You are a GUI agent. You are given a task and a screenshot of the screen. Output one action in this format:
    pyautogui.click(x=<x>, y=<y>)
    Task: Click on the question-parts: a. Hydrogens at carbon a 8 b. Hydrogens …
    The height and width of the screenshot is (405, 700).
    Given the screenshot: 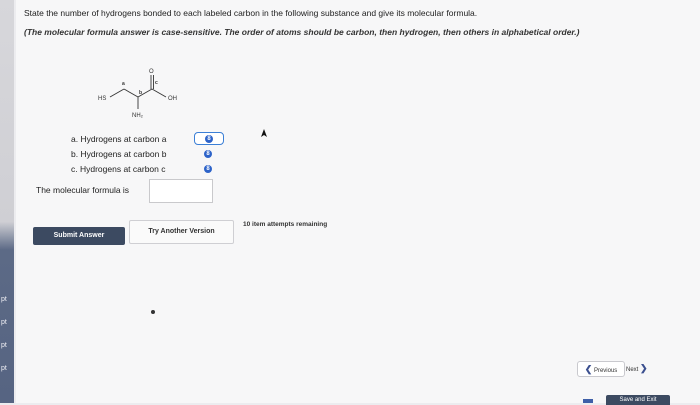 What is the action you would take?
    pyautogui.click(x=147, y=153)
    